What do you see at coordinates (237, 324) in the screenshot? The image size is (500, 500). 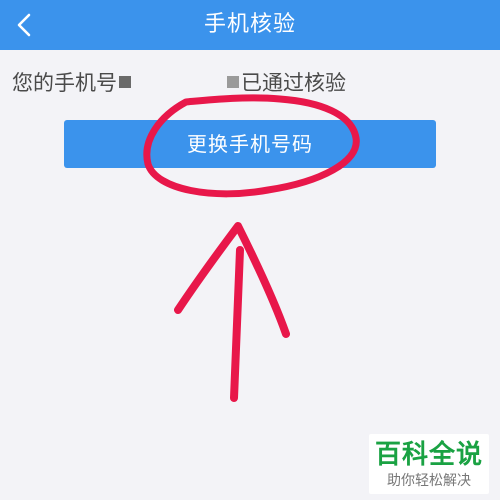 I see `annotation-arrow-shaft` at bounding box center [237, 324].